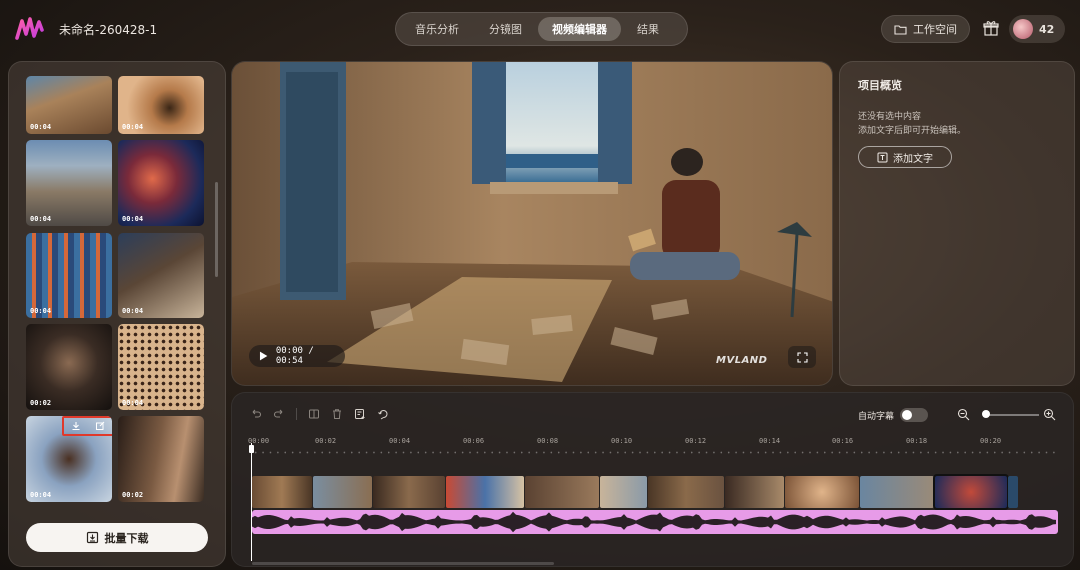  I want to click on thumbnail-7: 00:04, so click(161, 367).